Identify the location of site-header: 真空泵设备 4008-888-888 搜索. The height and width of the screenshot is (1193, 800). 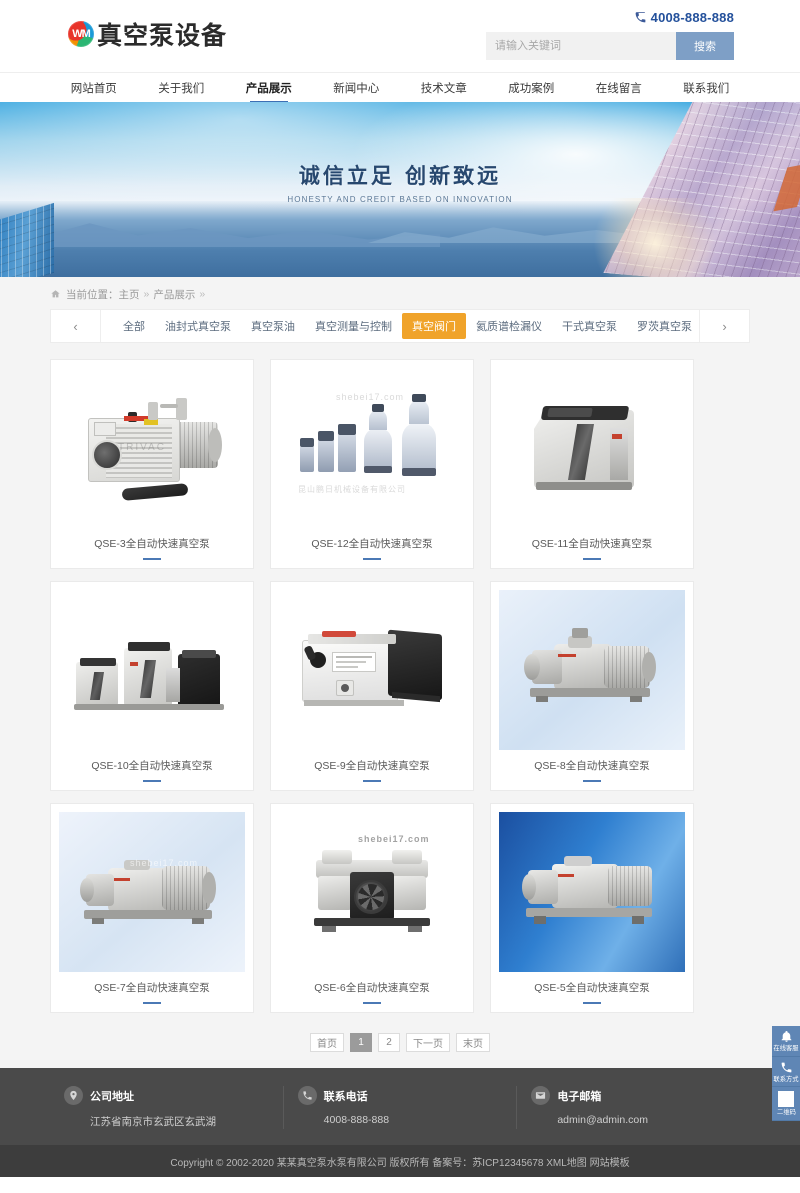
(400, 36).